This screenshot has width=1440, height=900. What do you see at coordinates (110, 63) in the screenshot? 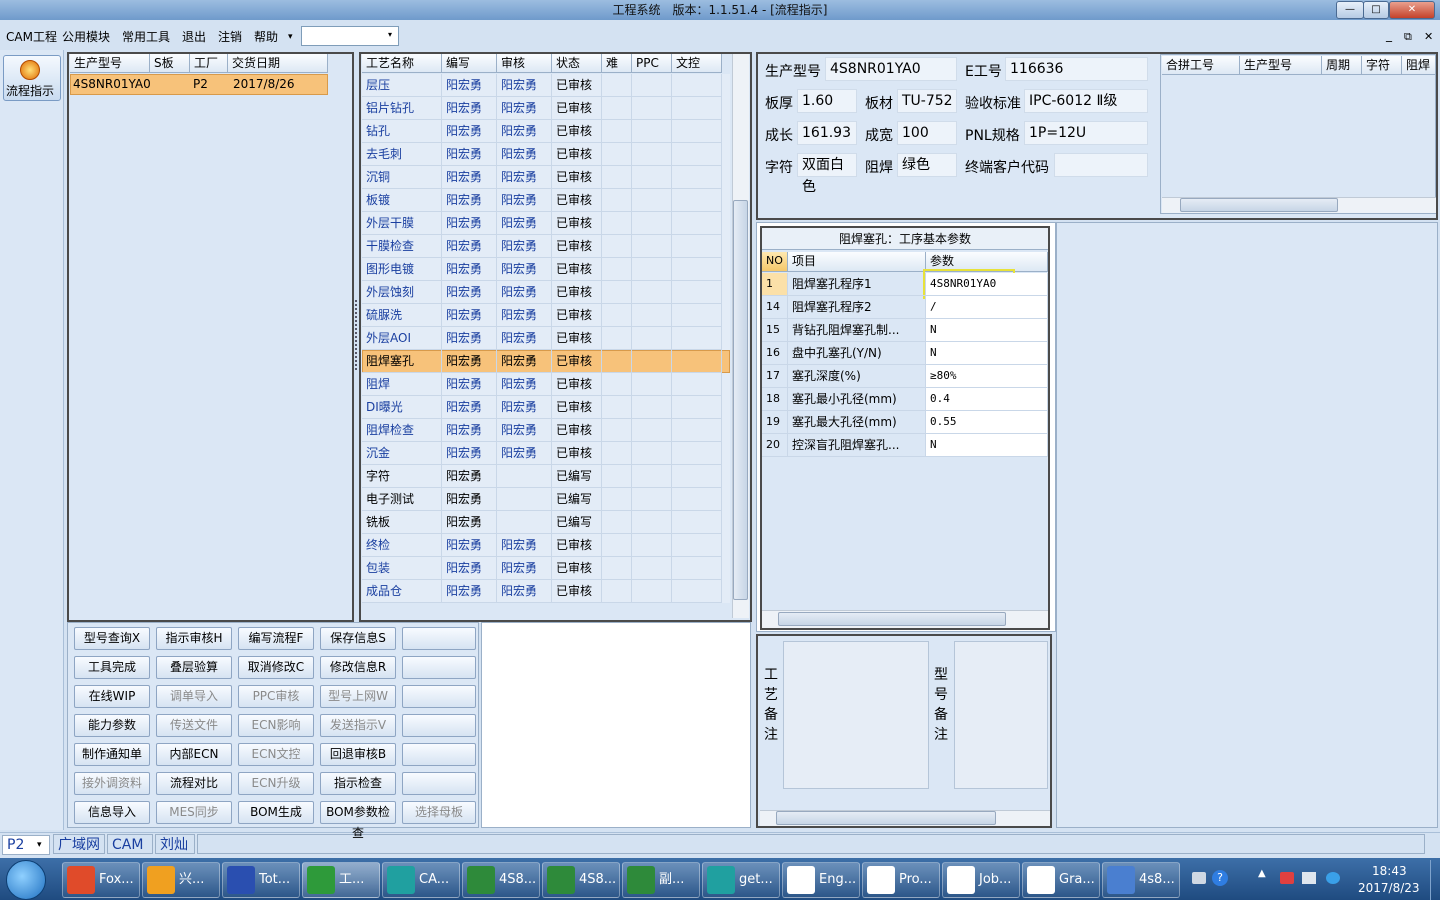
I see `col-prod-model: 生产型号` at bounding box center [110, 63].